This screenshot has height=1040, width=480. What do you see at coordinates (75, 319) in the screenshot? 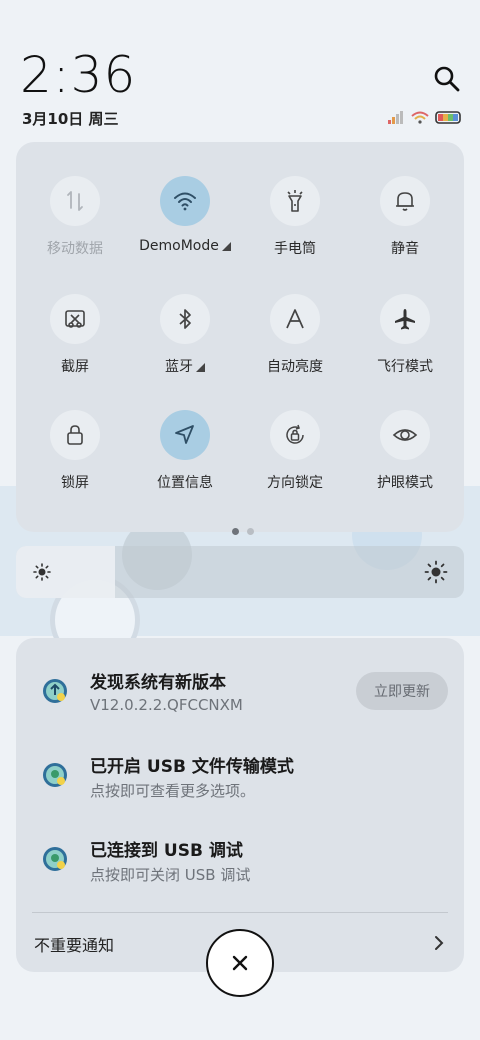
I see `screenshot-icon` at bounding box center [75, 319].